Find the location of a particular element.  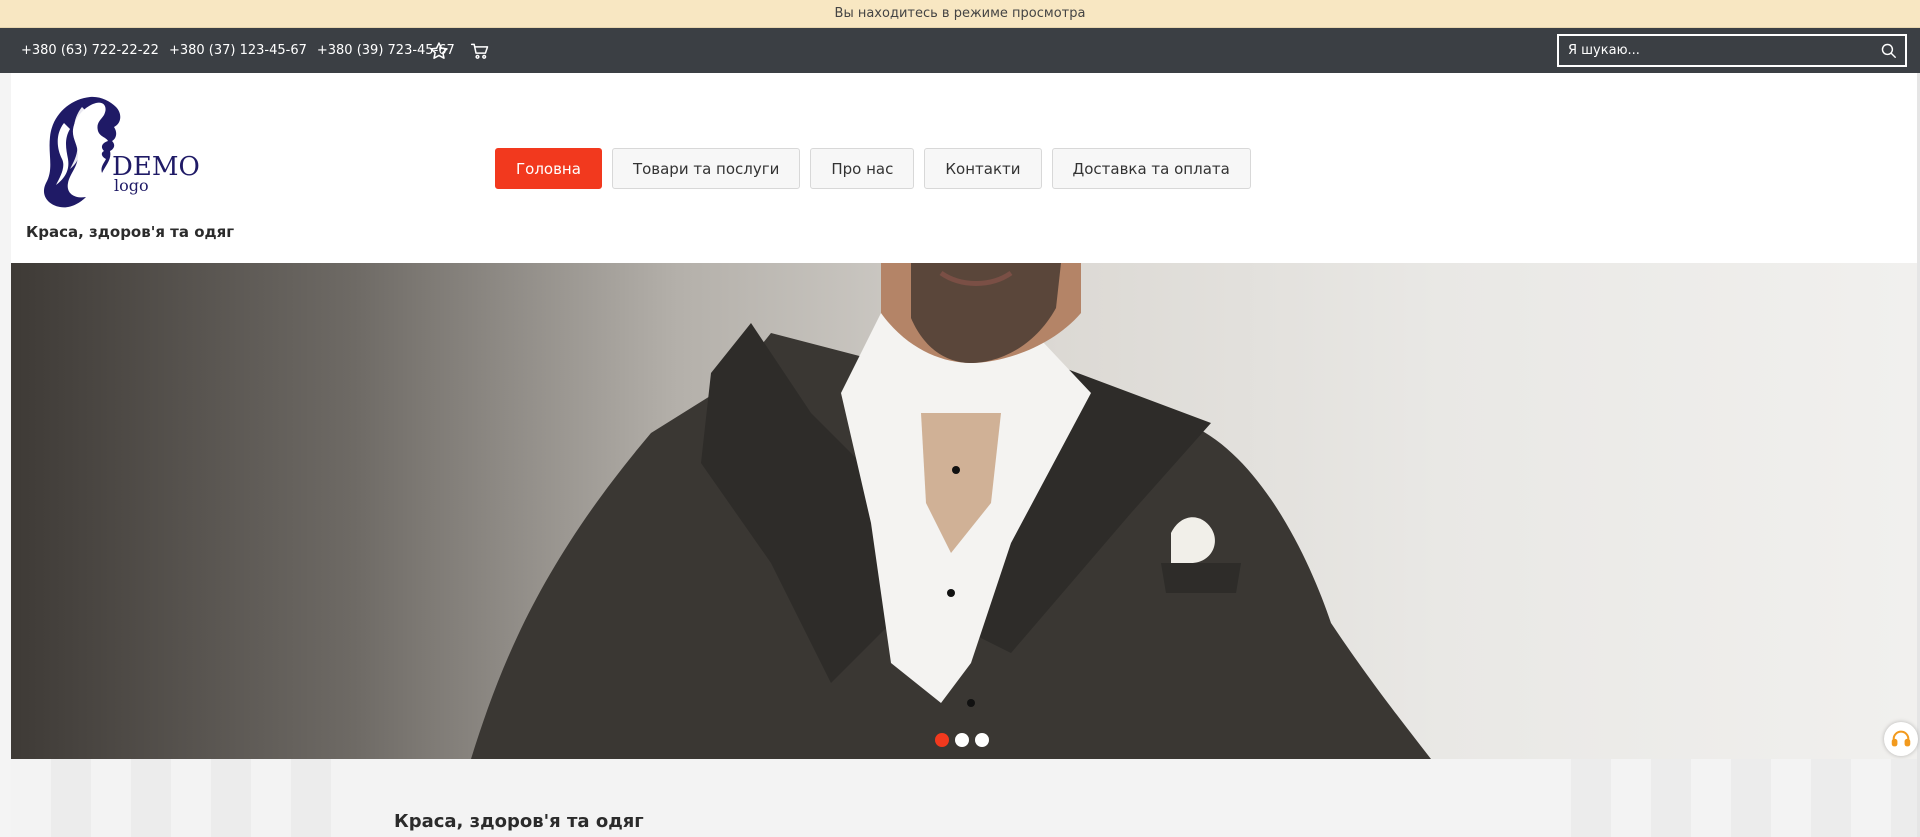

star-icon is located at coordinates (439, 51).